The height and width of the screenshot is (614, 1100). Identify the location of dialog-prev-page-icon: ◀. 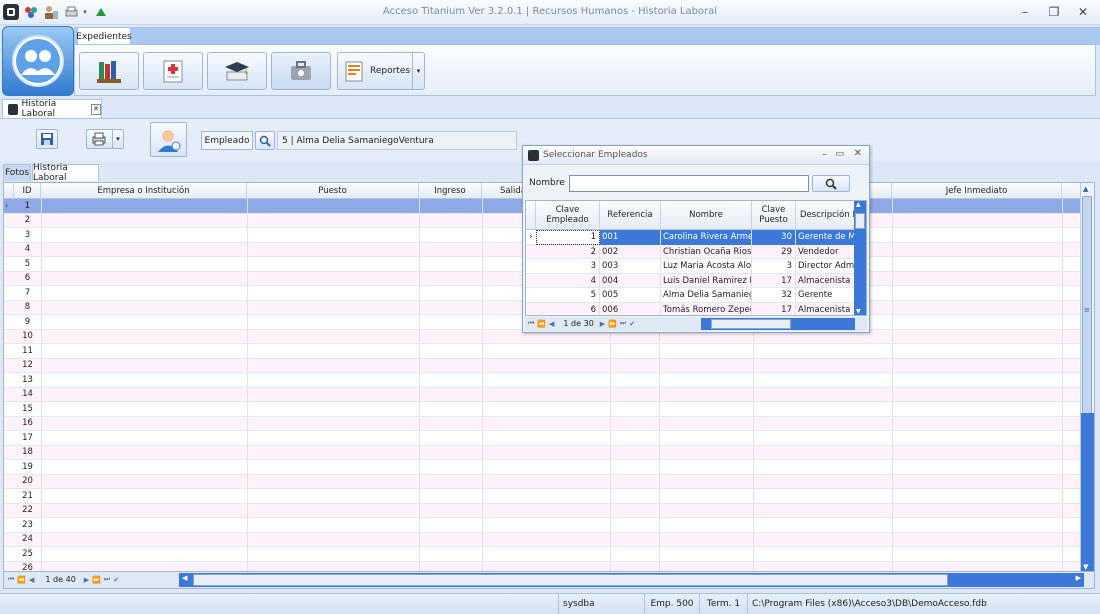
(551, 324).